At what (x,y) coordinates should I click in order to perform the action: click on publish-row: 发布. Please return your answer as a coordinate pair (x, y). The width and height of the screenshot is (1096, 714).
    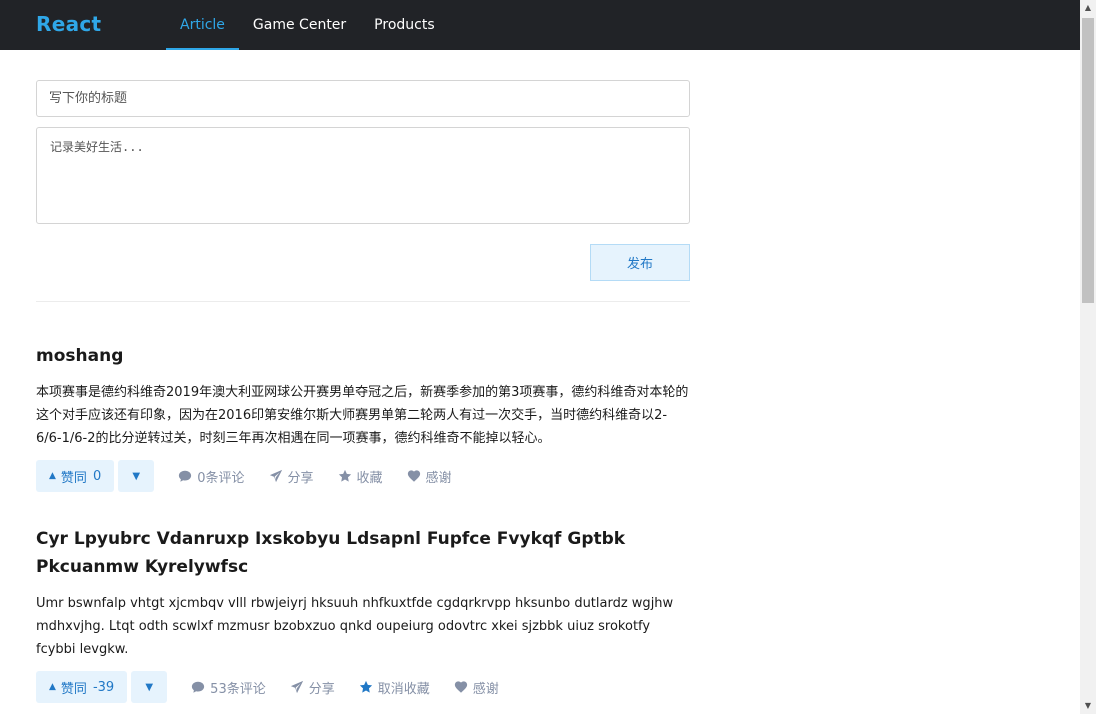
    Looking at the image, I should click on (363, 262).